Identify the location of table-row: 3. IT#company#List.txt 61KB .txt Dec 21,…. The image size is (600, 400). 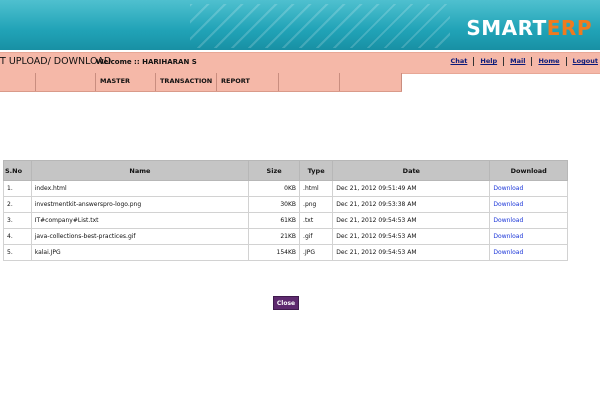
(285, 220).